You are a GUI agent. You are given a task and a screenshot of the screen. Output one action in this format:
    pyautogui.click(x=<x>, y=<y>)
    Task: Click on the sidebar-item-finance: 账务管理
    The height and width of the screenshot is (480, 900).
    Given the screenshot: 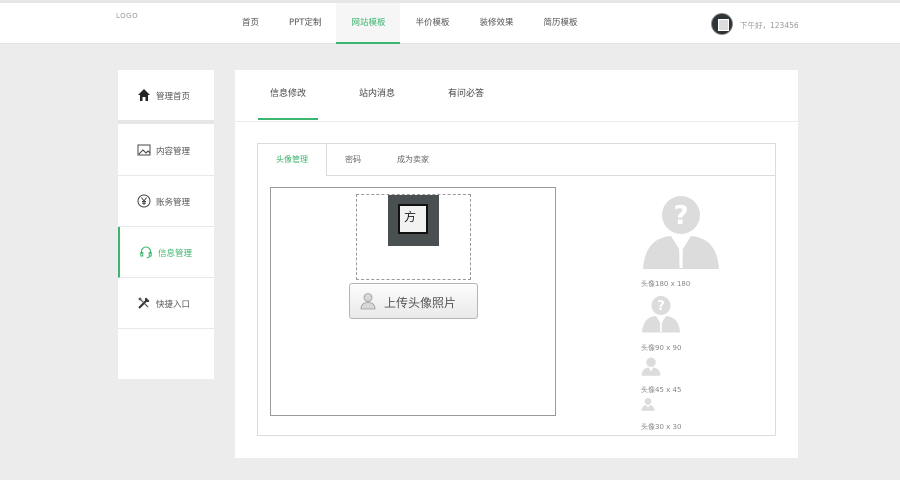 What is the action you would take?
    pyautogui.click(x=166, y=201)
    